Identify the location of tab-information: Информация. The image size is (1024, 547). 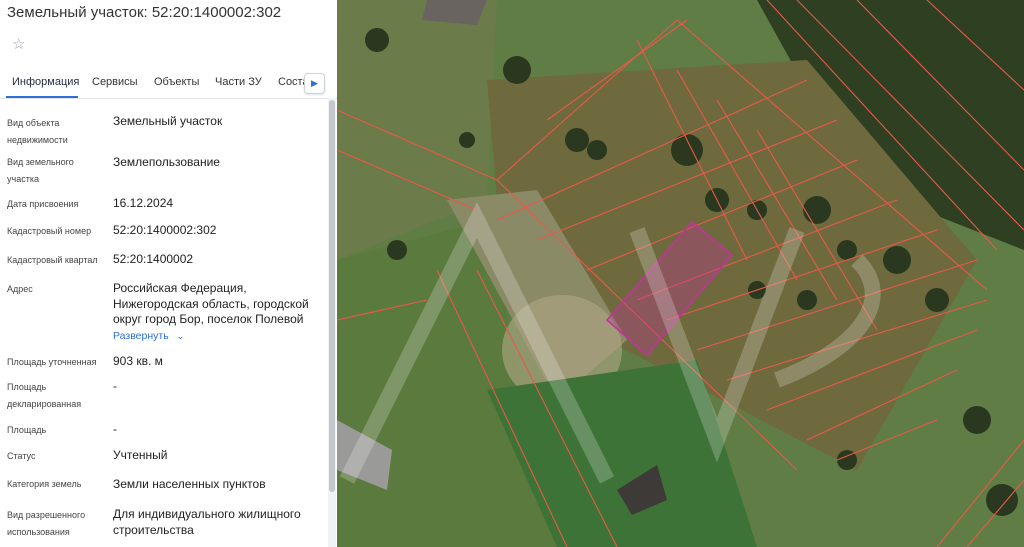
(45, 82).